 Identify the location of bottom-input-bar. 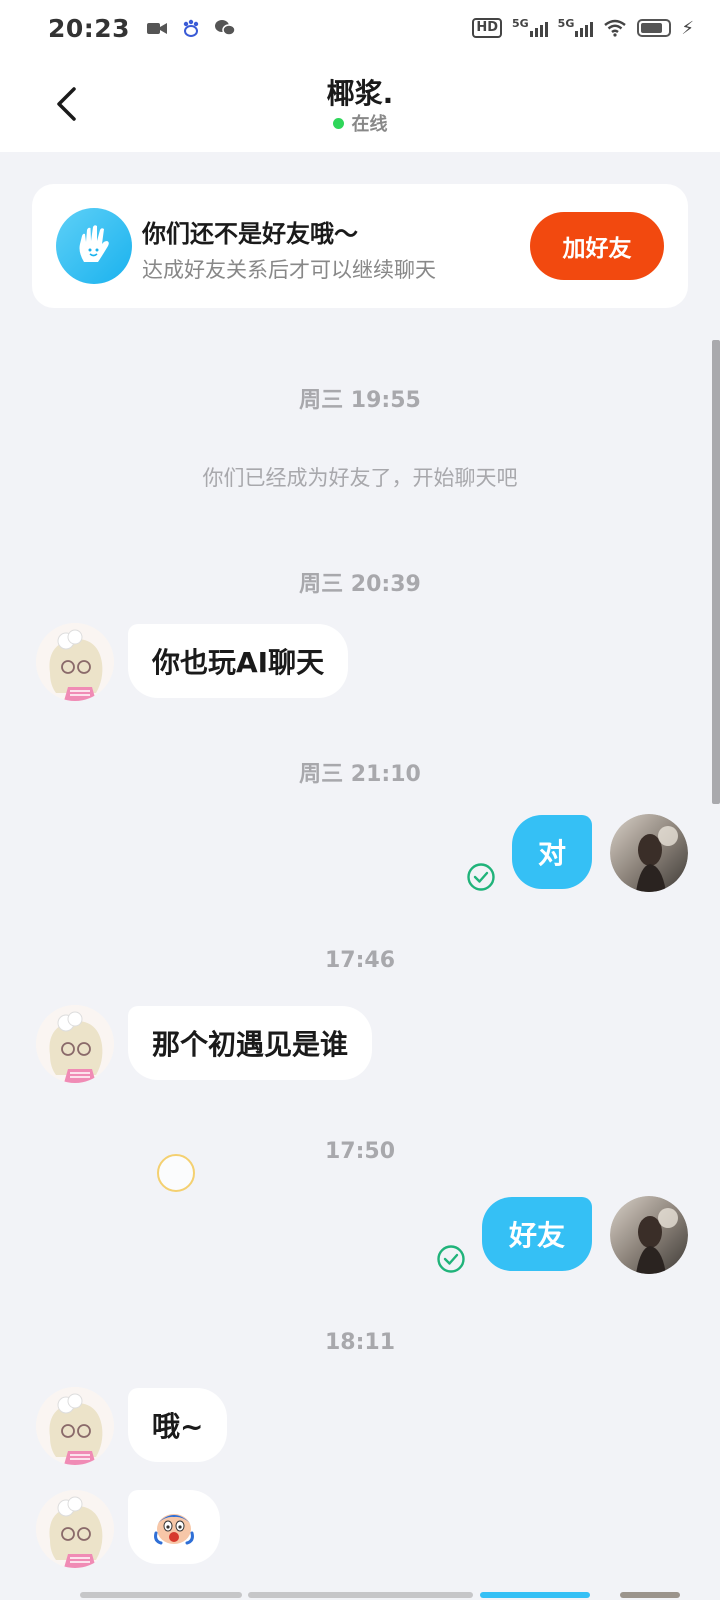
(360, 1596).